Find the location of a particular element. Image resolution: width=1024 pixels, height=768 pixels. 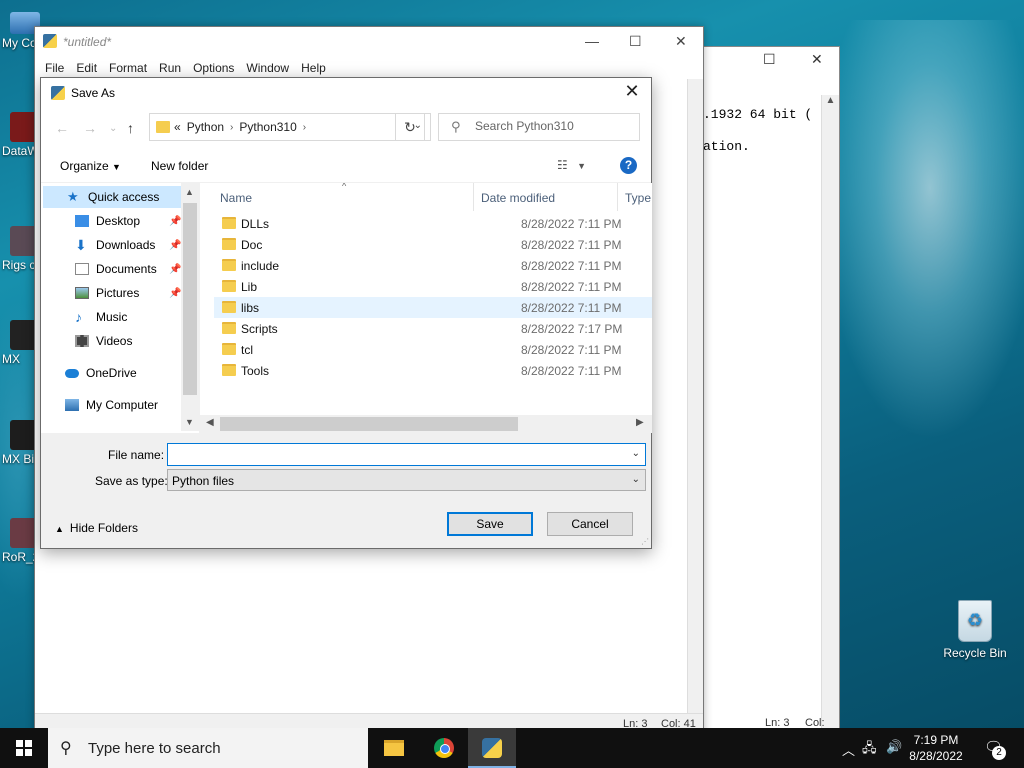

file-list-hscrollbar: ◀ ▶ is located at coordinates (426, 424).